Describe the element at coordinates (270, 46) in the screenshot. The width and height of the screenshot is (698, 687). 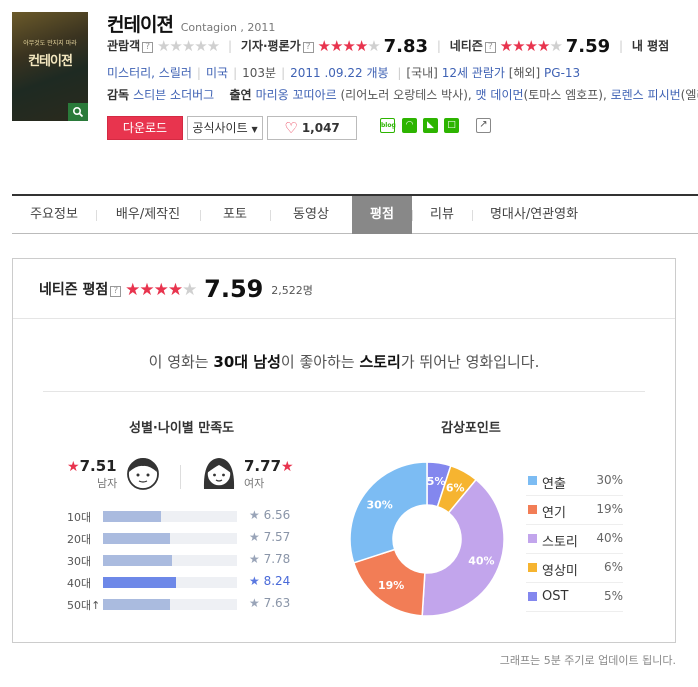
I see `critic-label: 기자·평론가` at that location.